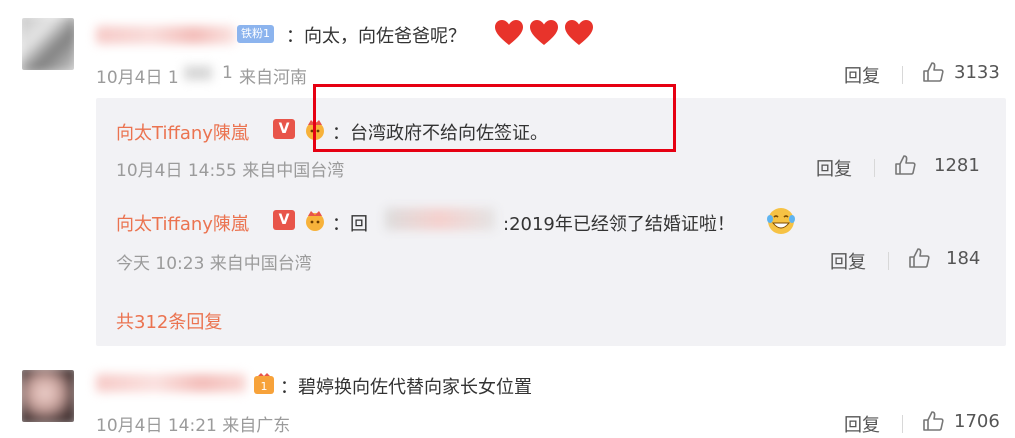 This screenshot has height=438, width=1015. I want to click on more-replies-link: 共312条回复, so click(169, 321).